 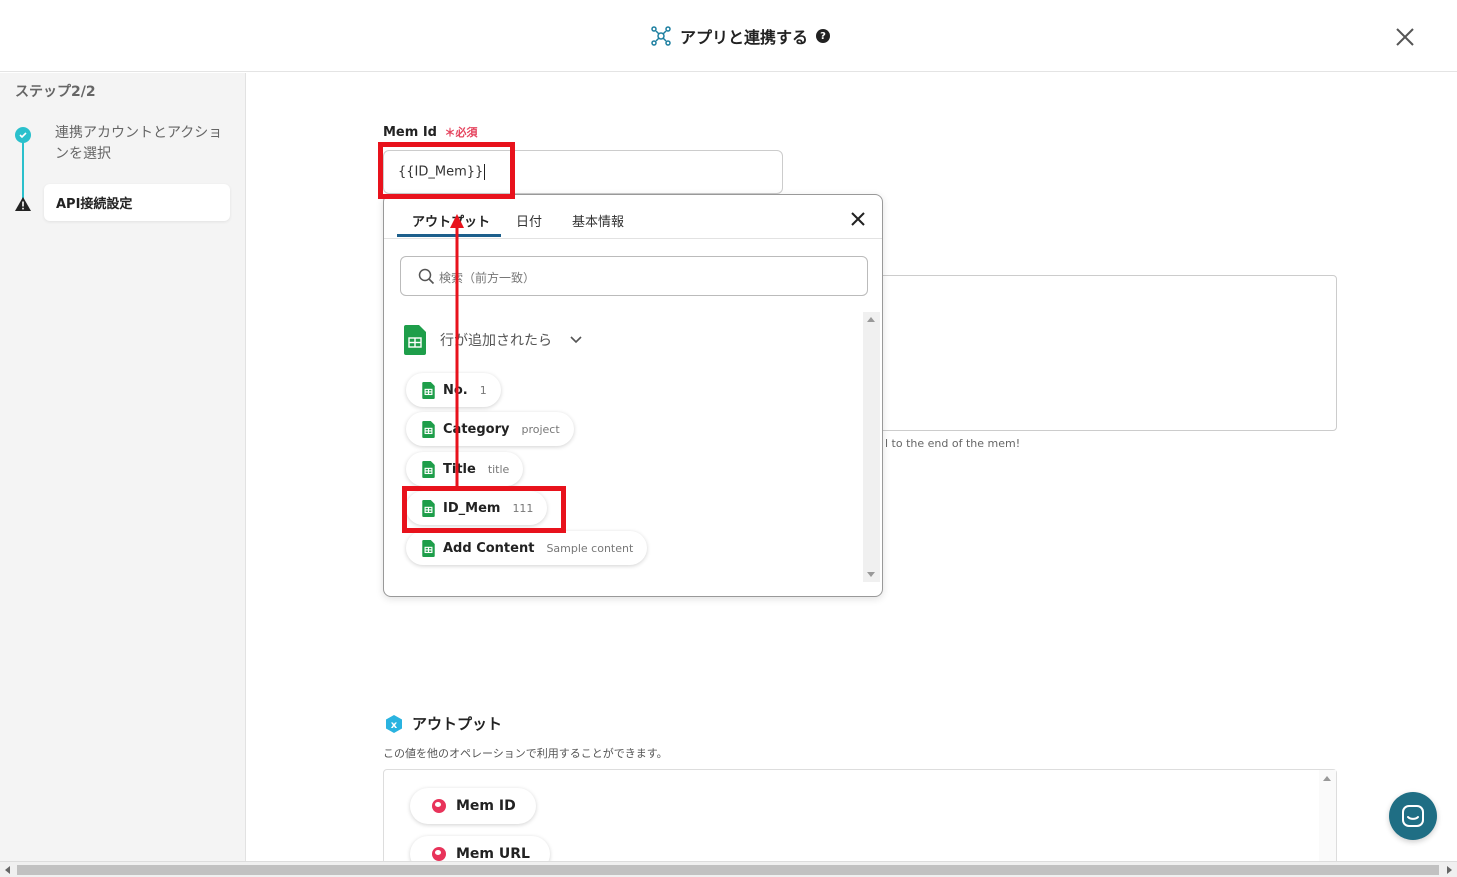 I want to click on helper-text: l to the end of the mem!, so click(x=953, y=443).